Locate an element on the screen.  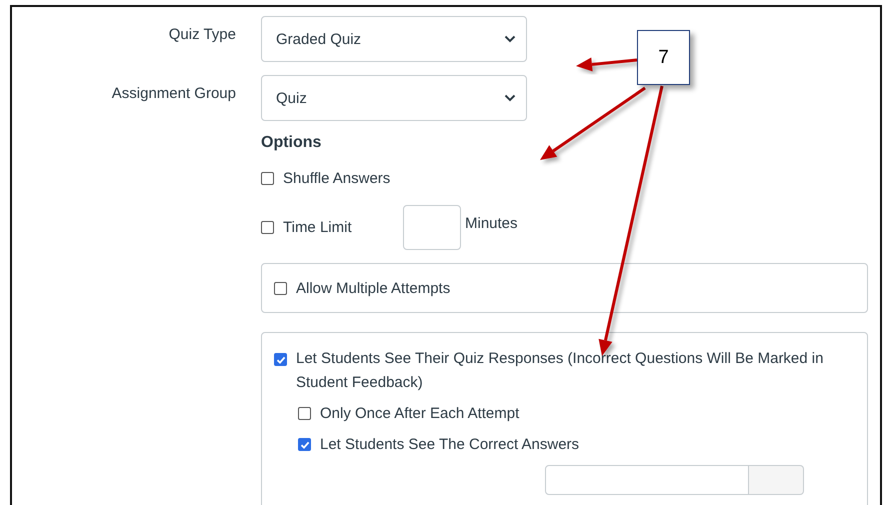
checkbox-label: Shuffle Answers is located at coordinates (336, 178).